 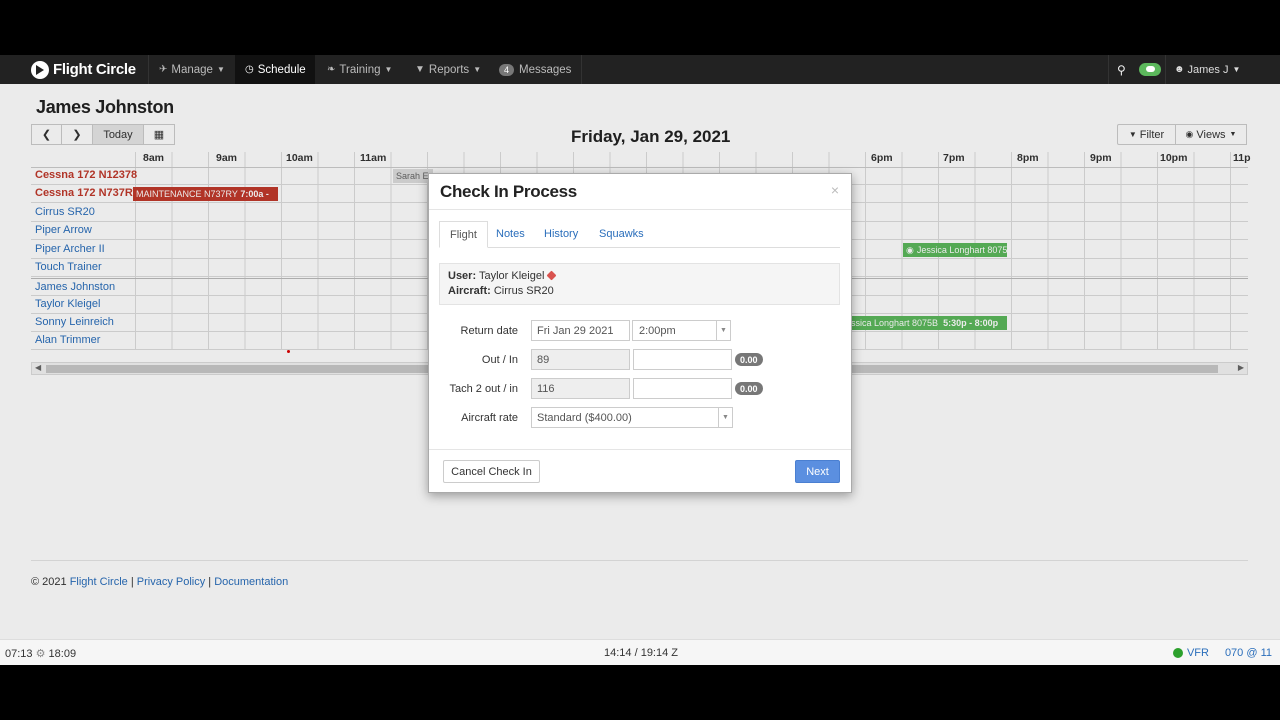 I want to click on aircraft-rate-value: Standard ($400.00), so click(x=584, y=417).